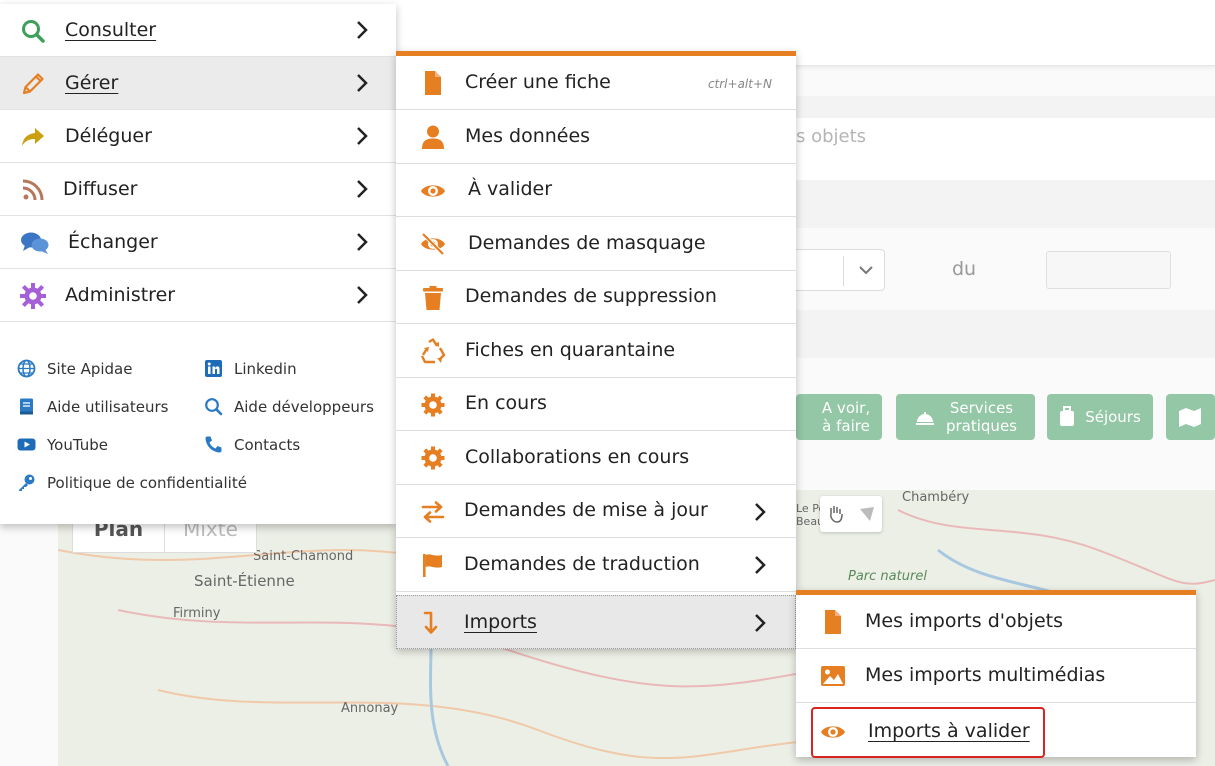  I want to click on category-label: A voir, à faire, so click(846, 417).